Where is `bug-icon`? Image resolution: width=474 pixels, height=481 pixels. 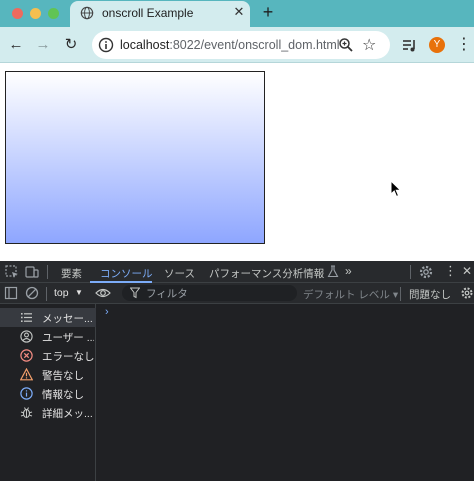
bug-icon is located at coordinates (26, 413).